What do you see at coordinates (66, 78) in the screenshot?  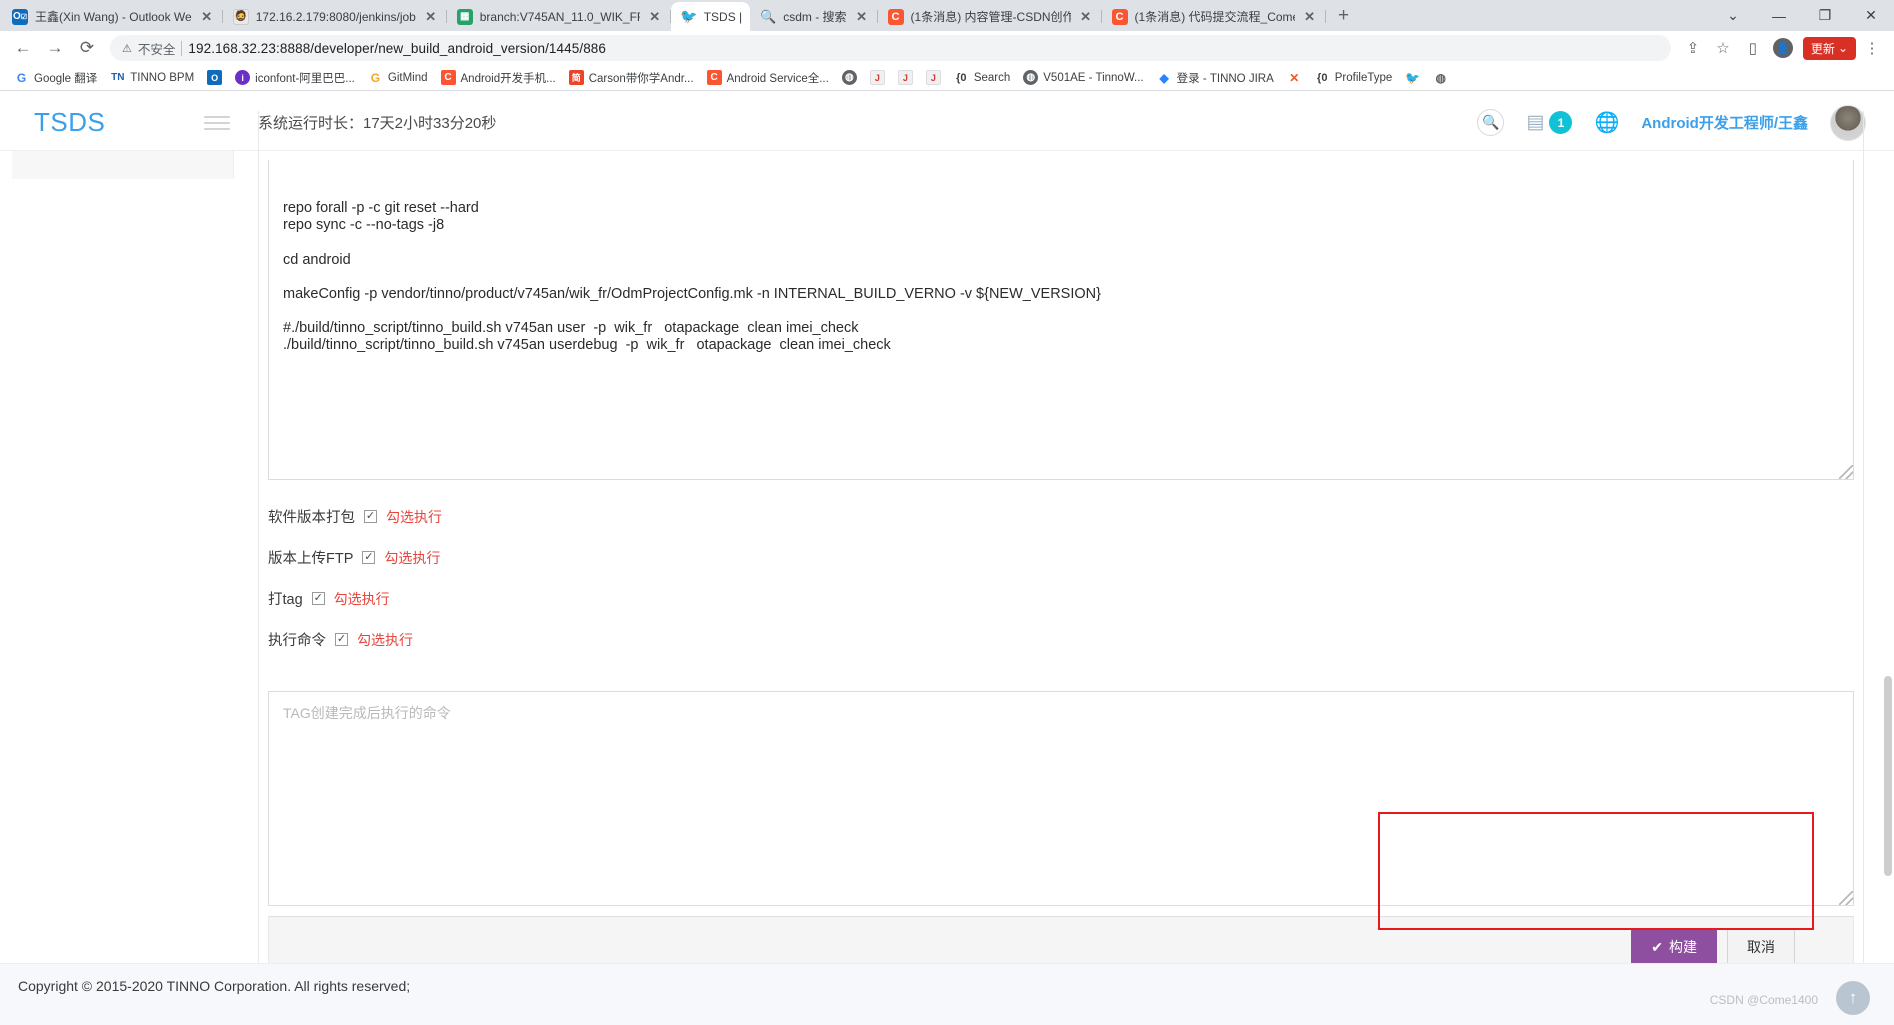 I see `bookmark-label: Google 翻译` at bounding box center [66, 78].